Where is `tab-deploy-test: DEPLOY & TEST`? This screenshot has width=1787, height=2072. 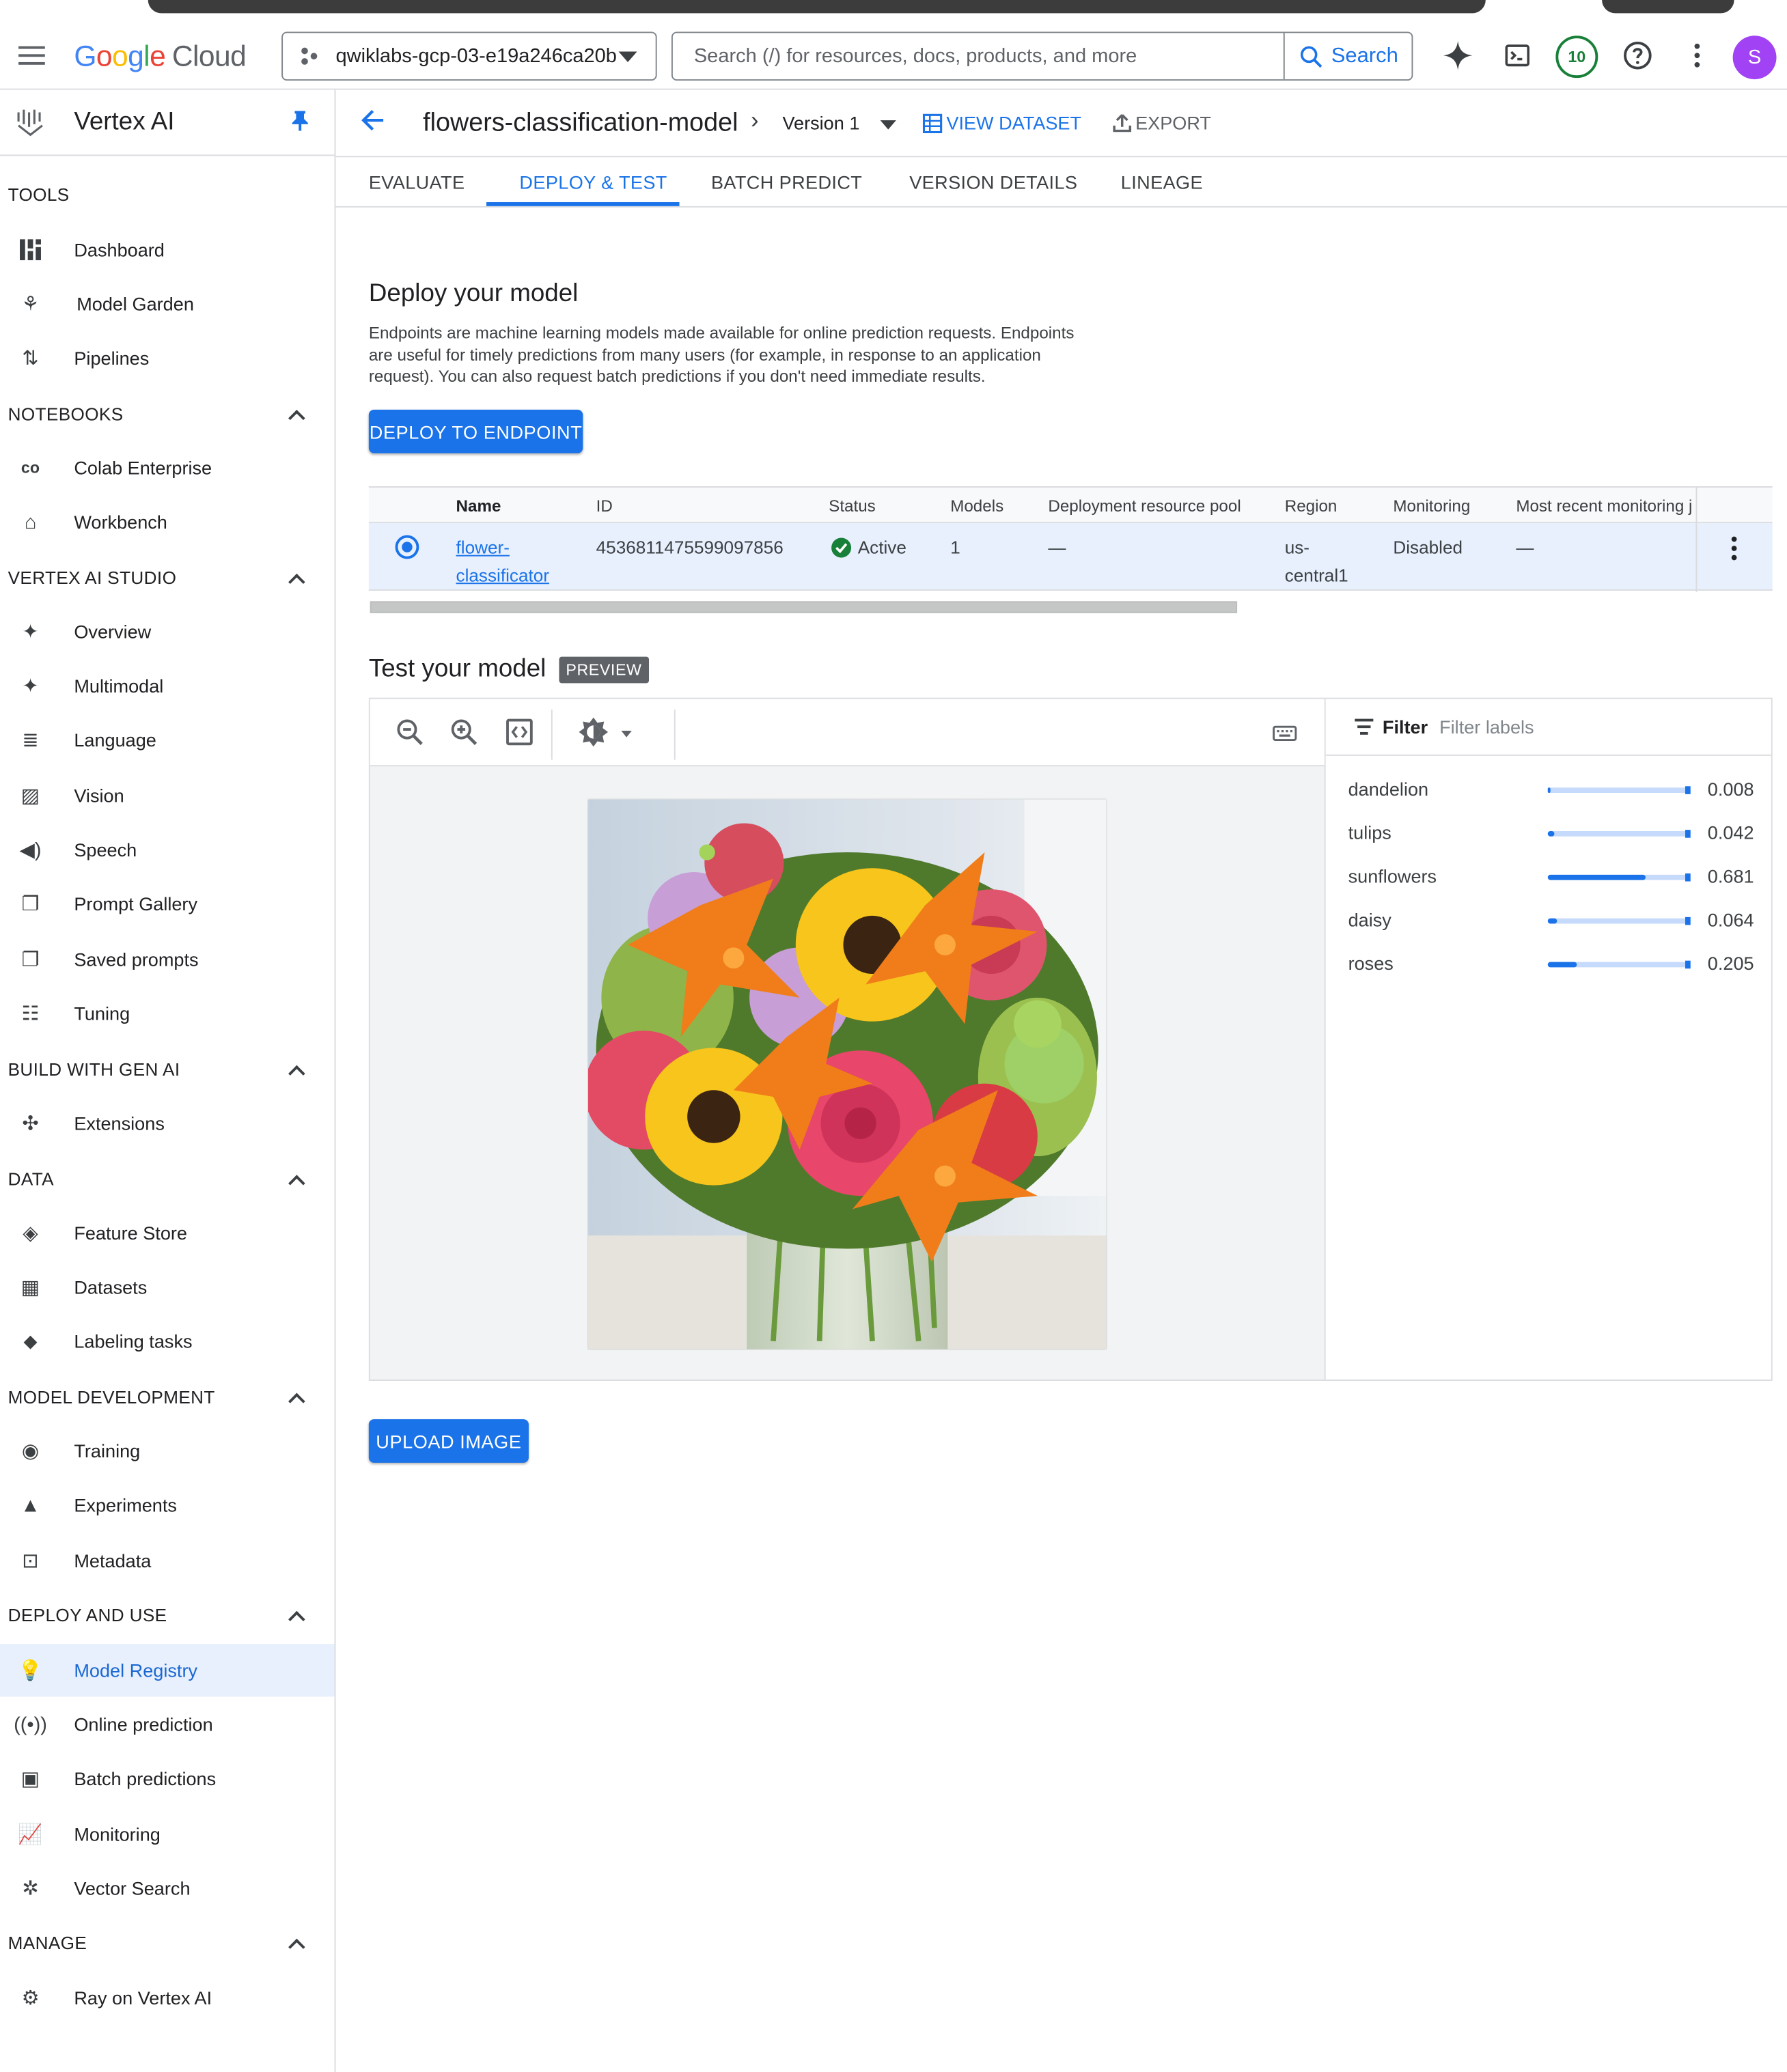
tab-deploy-test: DEPLOY & TEST is located at coordinates (593, 182).